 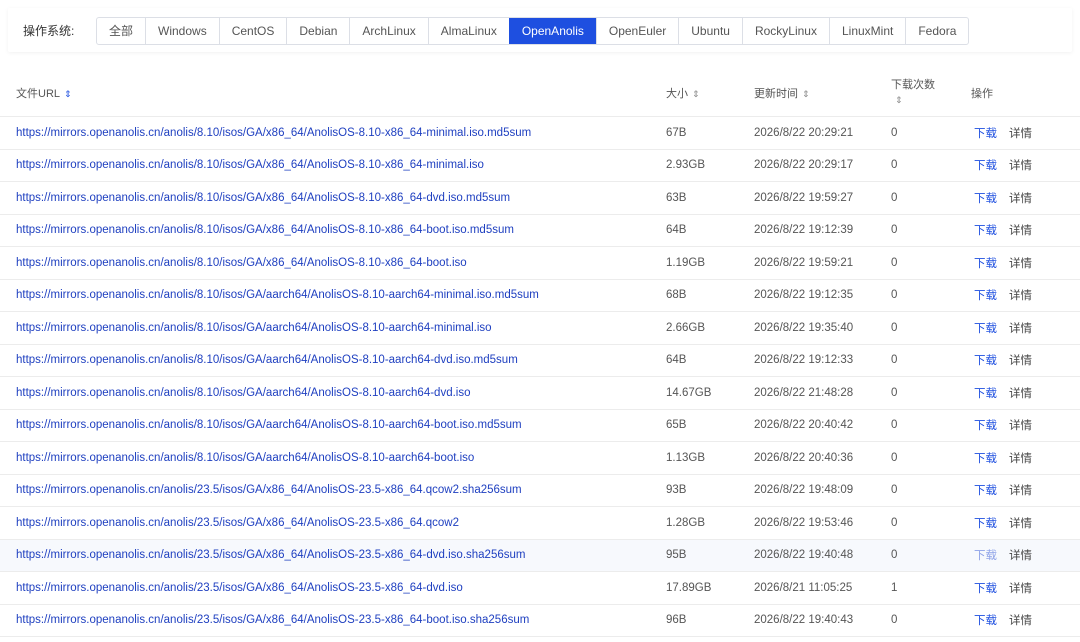 What do you see at coordinates (710, 588) in the screenshot?
I see `size-cell: 17.89GB` at bounding box center [710, 588].